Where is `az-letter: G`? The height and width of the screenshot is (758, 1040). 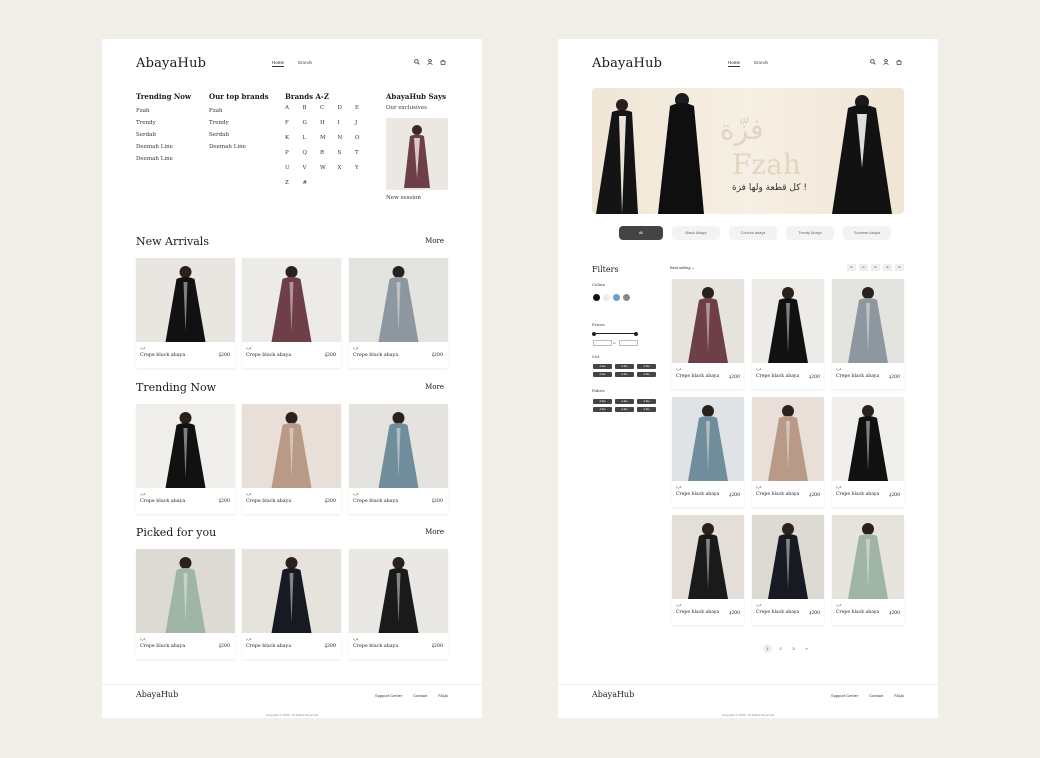 az-letter: G is located at coordinates (312, 127).